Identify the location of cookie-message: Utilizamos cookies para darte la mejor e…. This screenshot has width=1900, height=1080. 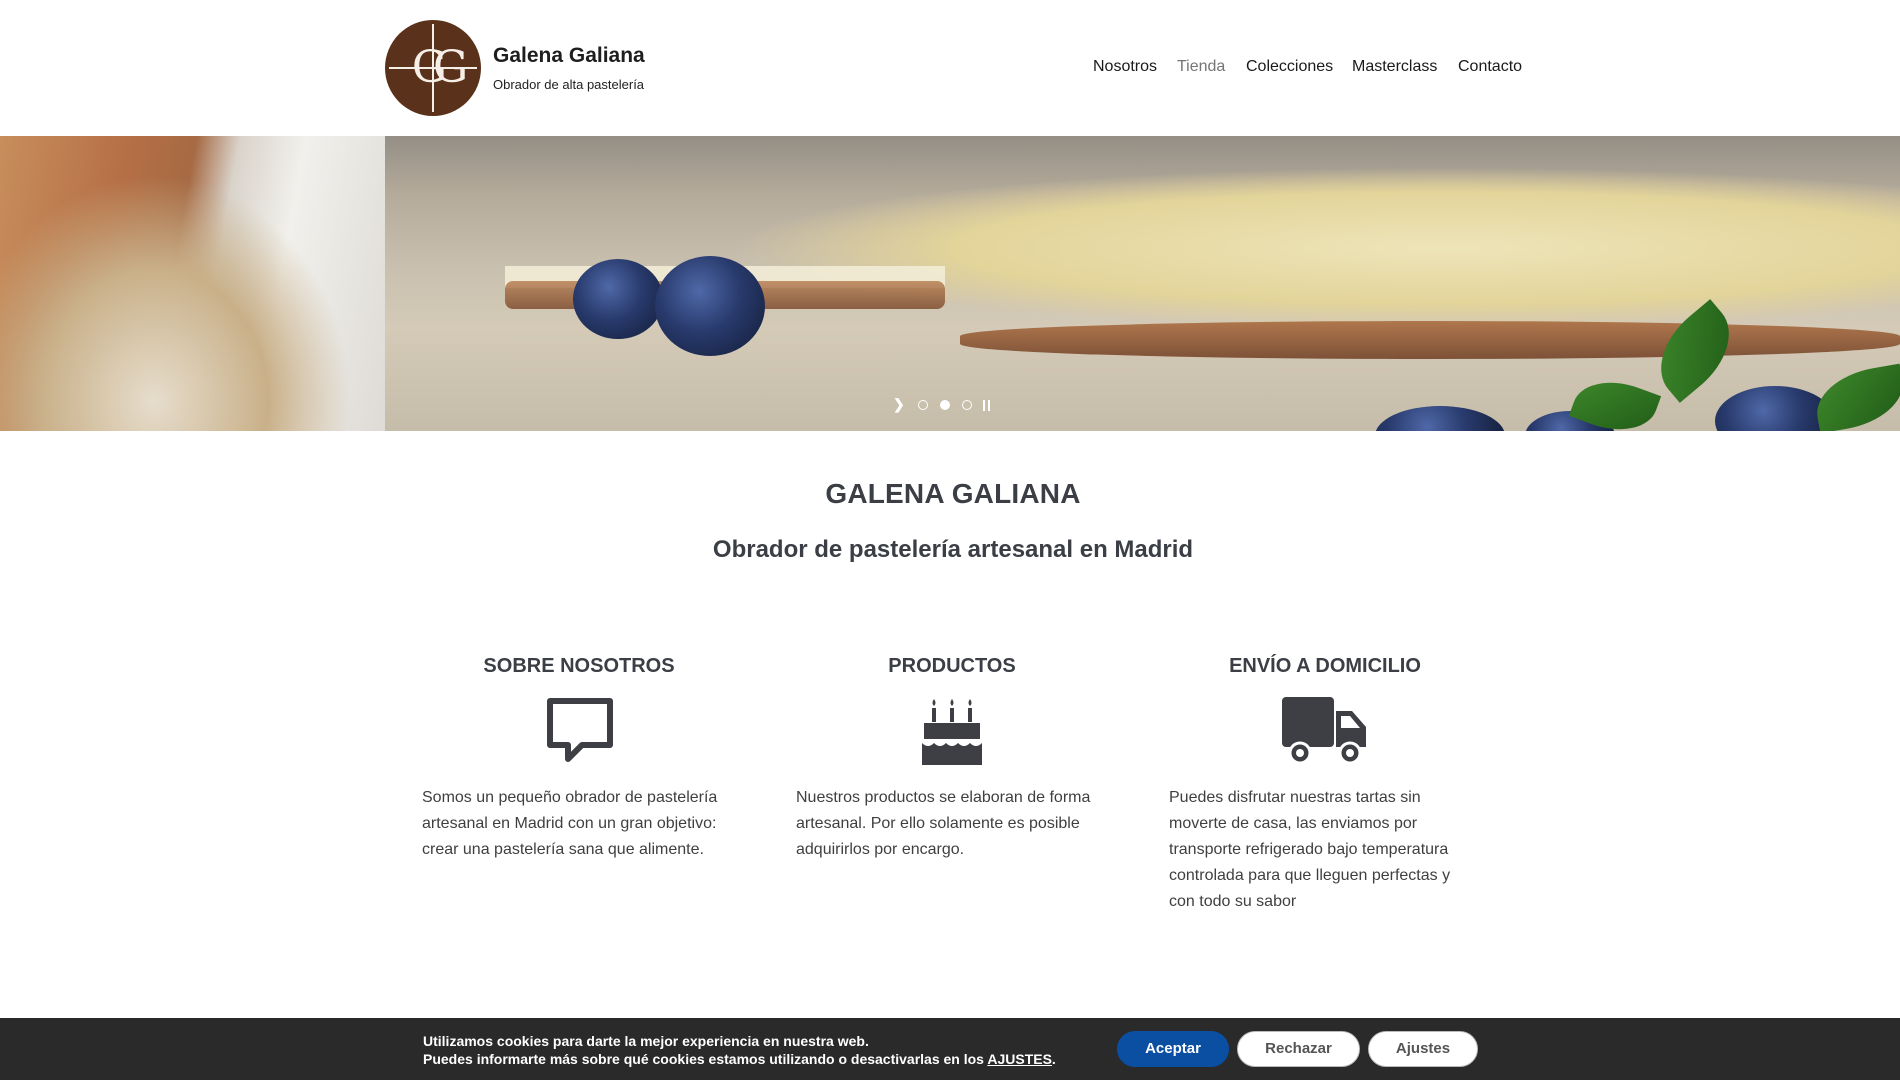
(739, 1050).